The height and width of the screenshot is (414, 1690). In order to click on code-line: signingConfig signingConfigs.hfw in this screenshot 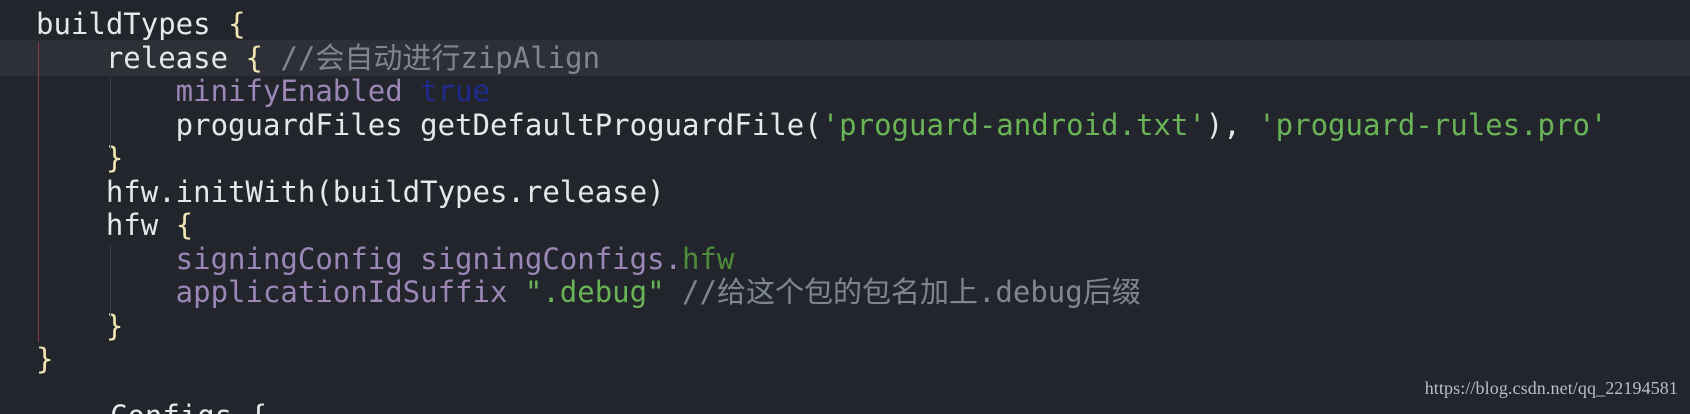, I will do `click(845, 259)`.